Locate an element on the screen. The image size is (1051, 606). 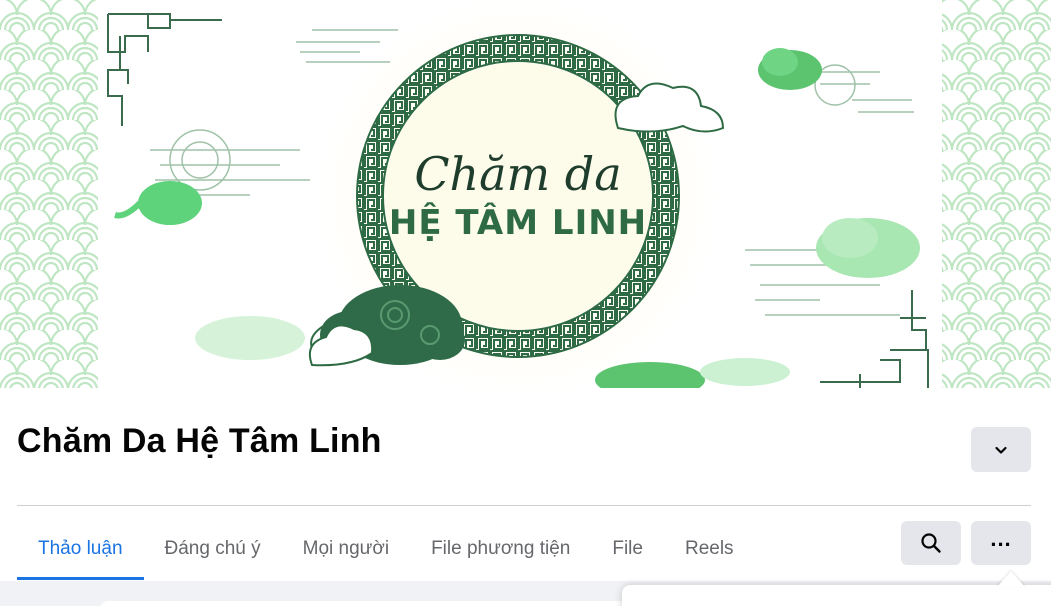
cover-banner-text: HỆ TÂM LINH is located at coordinates (518, 222).